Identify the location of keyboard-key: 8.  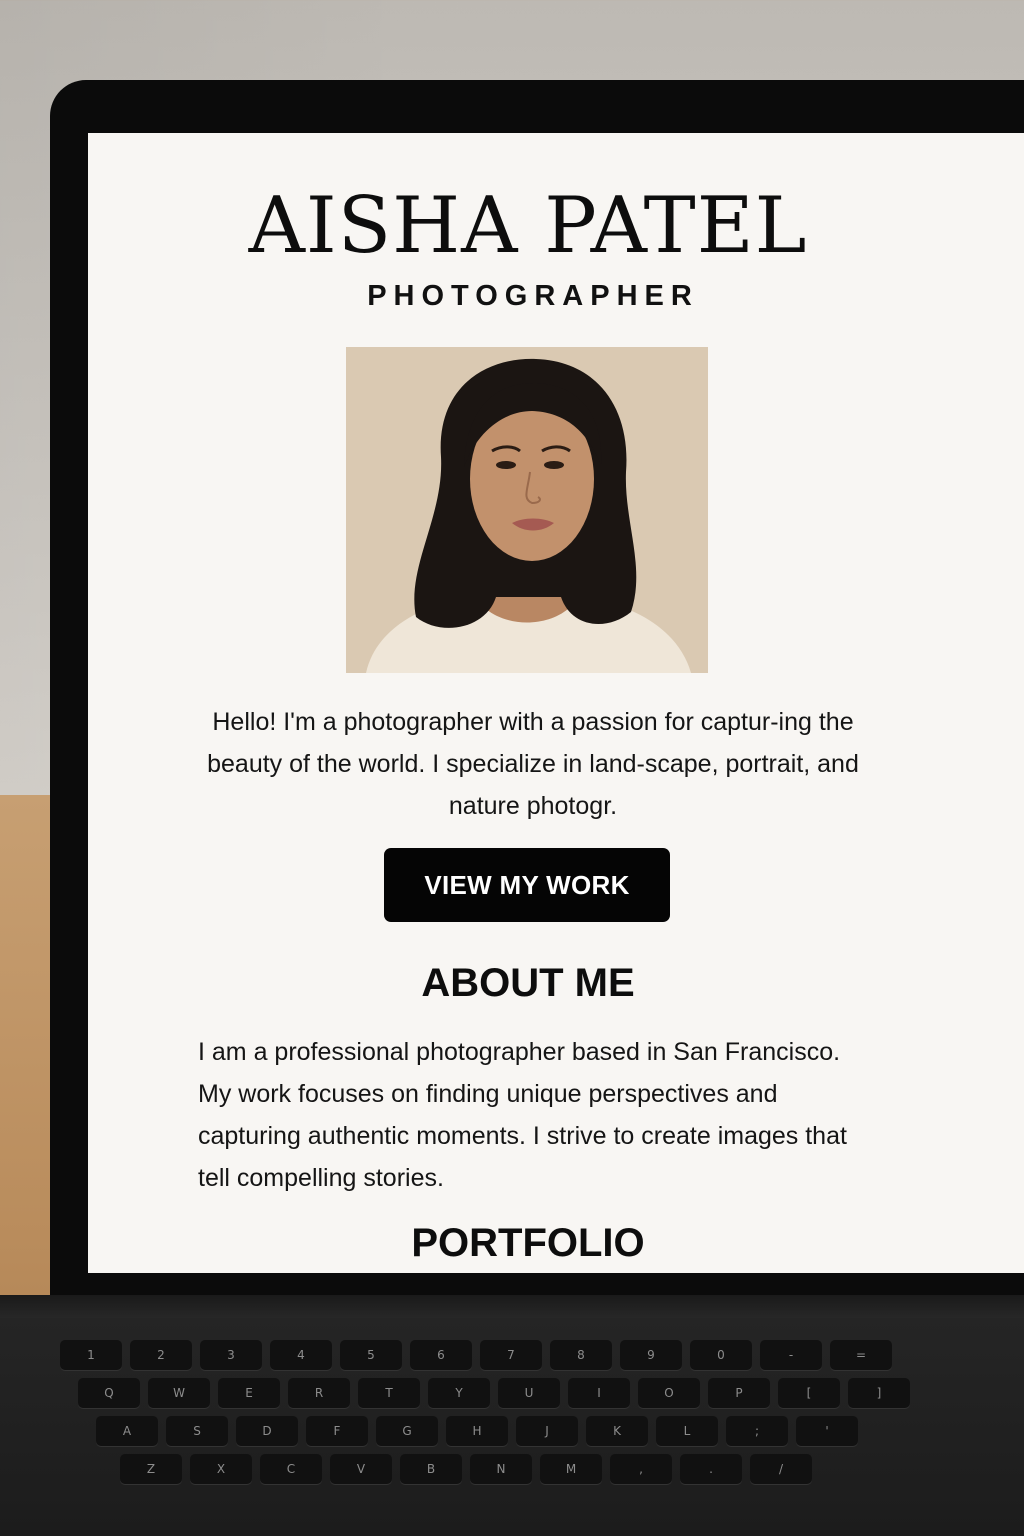
(581, 1355).